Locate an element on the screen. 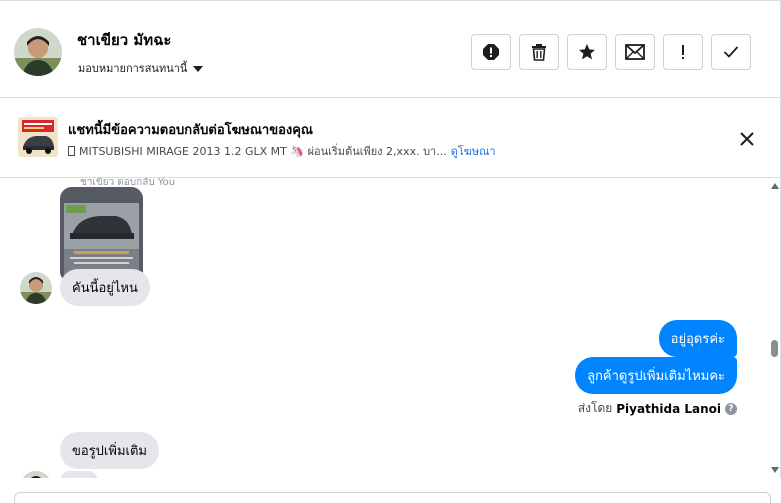  checkmark-icon is located at coordinates (731, 52).